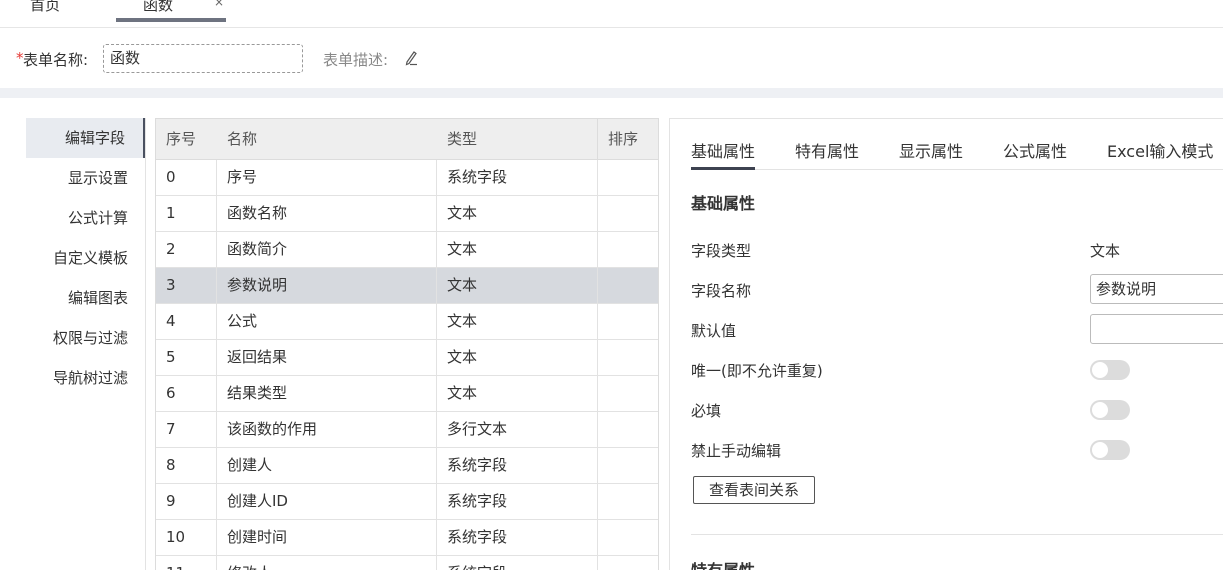  Describe the element at coordinates (827, 150) in the screenshot. I see `tab-special-props: 特有属性` at that location.